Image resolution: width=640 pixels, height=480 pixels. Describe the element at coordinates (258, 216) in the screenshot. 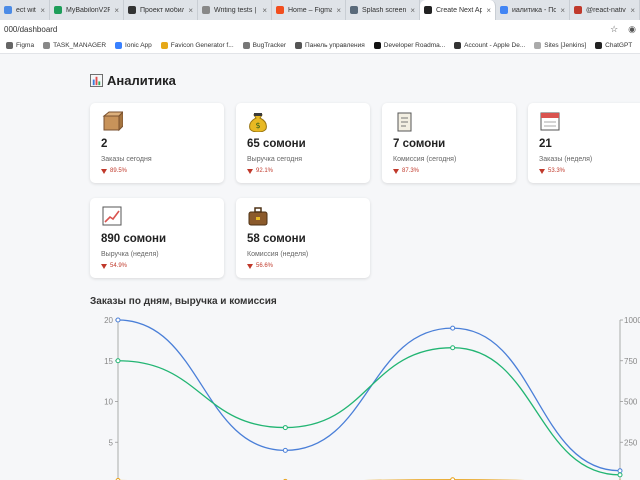

I see `briefcase-icon` at that location.